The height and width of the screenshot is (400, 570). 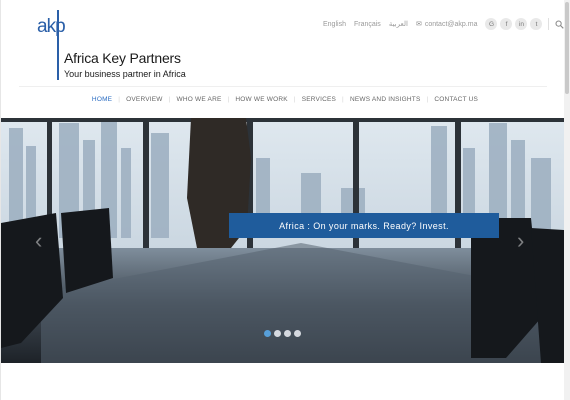 I want to click on language-english: English, so click(x=334, y=24).